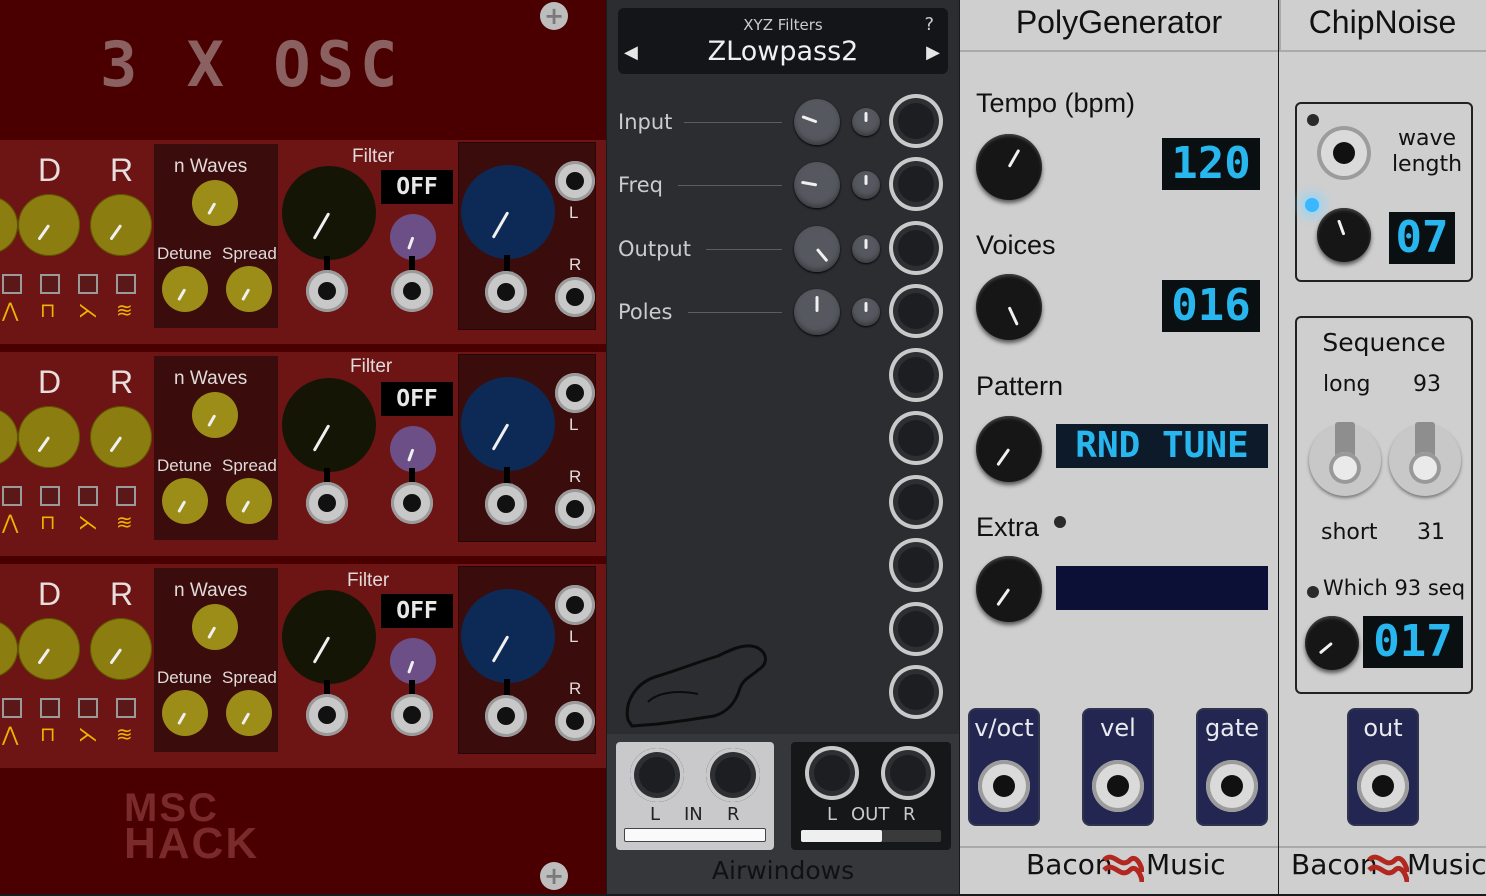  I want to click on next-plugin-icon: ▶, so click(933, 52).